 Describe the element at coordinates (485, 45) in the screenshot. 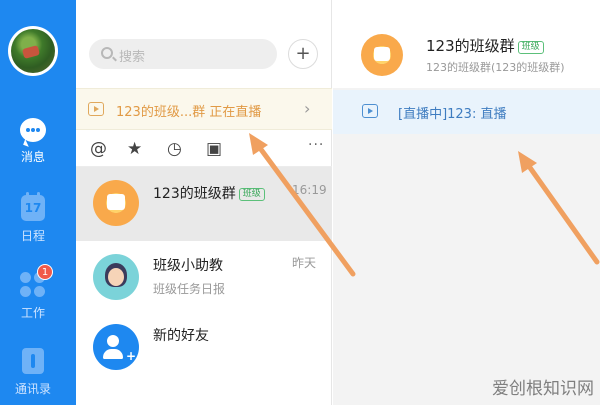

I see `chat-title: 123的班级群 班级` at that location.